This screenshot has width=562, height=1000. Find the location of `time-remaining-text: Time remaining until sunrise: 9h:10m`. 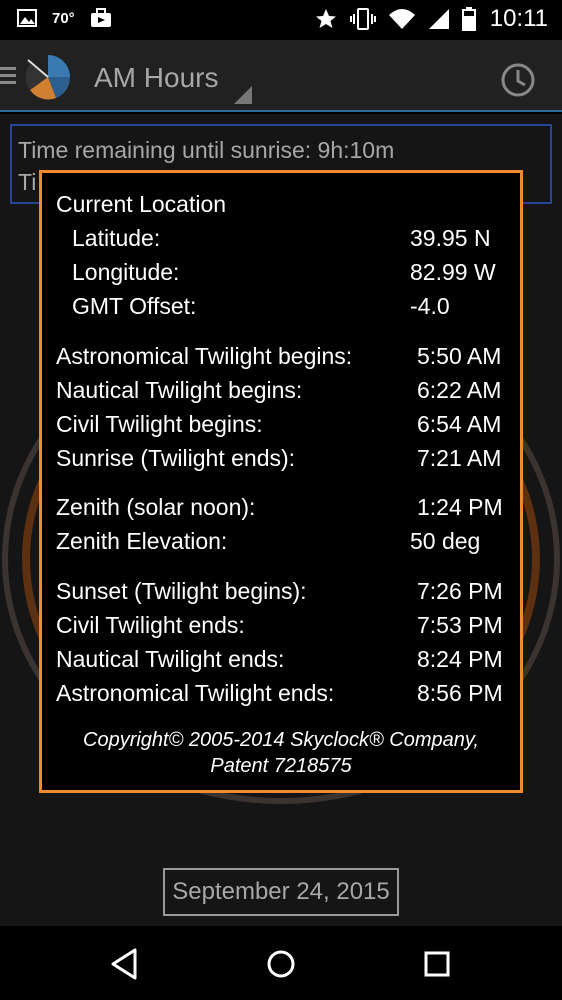

time-remaining-text: Time remaining until sunrise: 9h:10m is located at coordinates (206, 150).